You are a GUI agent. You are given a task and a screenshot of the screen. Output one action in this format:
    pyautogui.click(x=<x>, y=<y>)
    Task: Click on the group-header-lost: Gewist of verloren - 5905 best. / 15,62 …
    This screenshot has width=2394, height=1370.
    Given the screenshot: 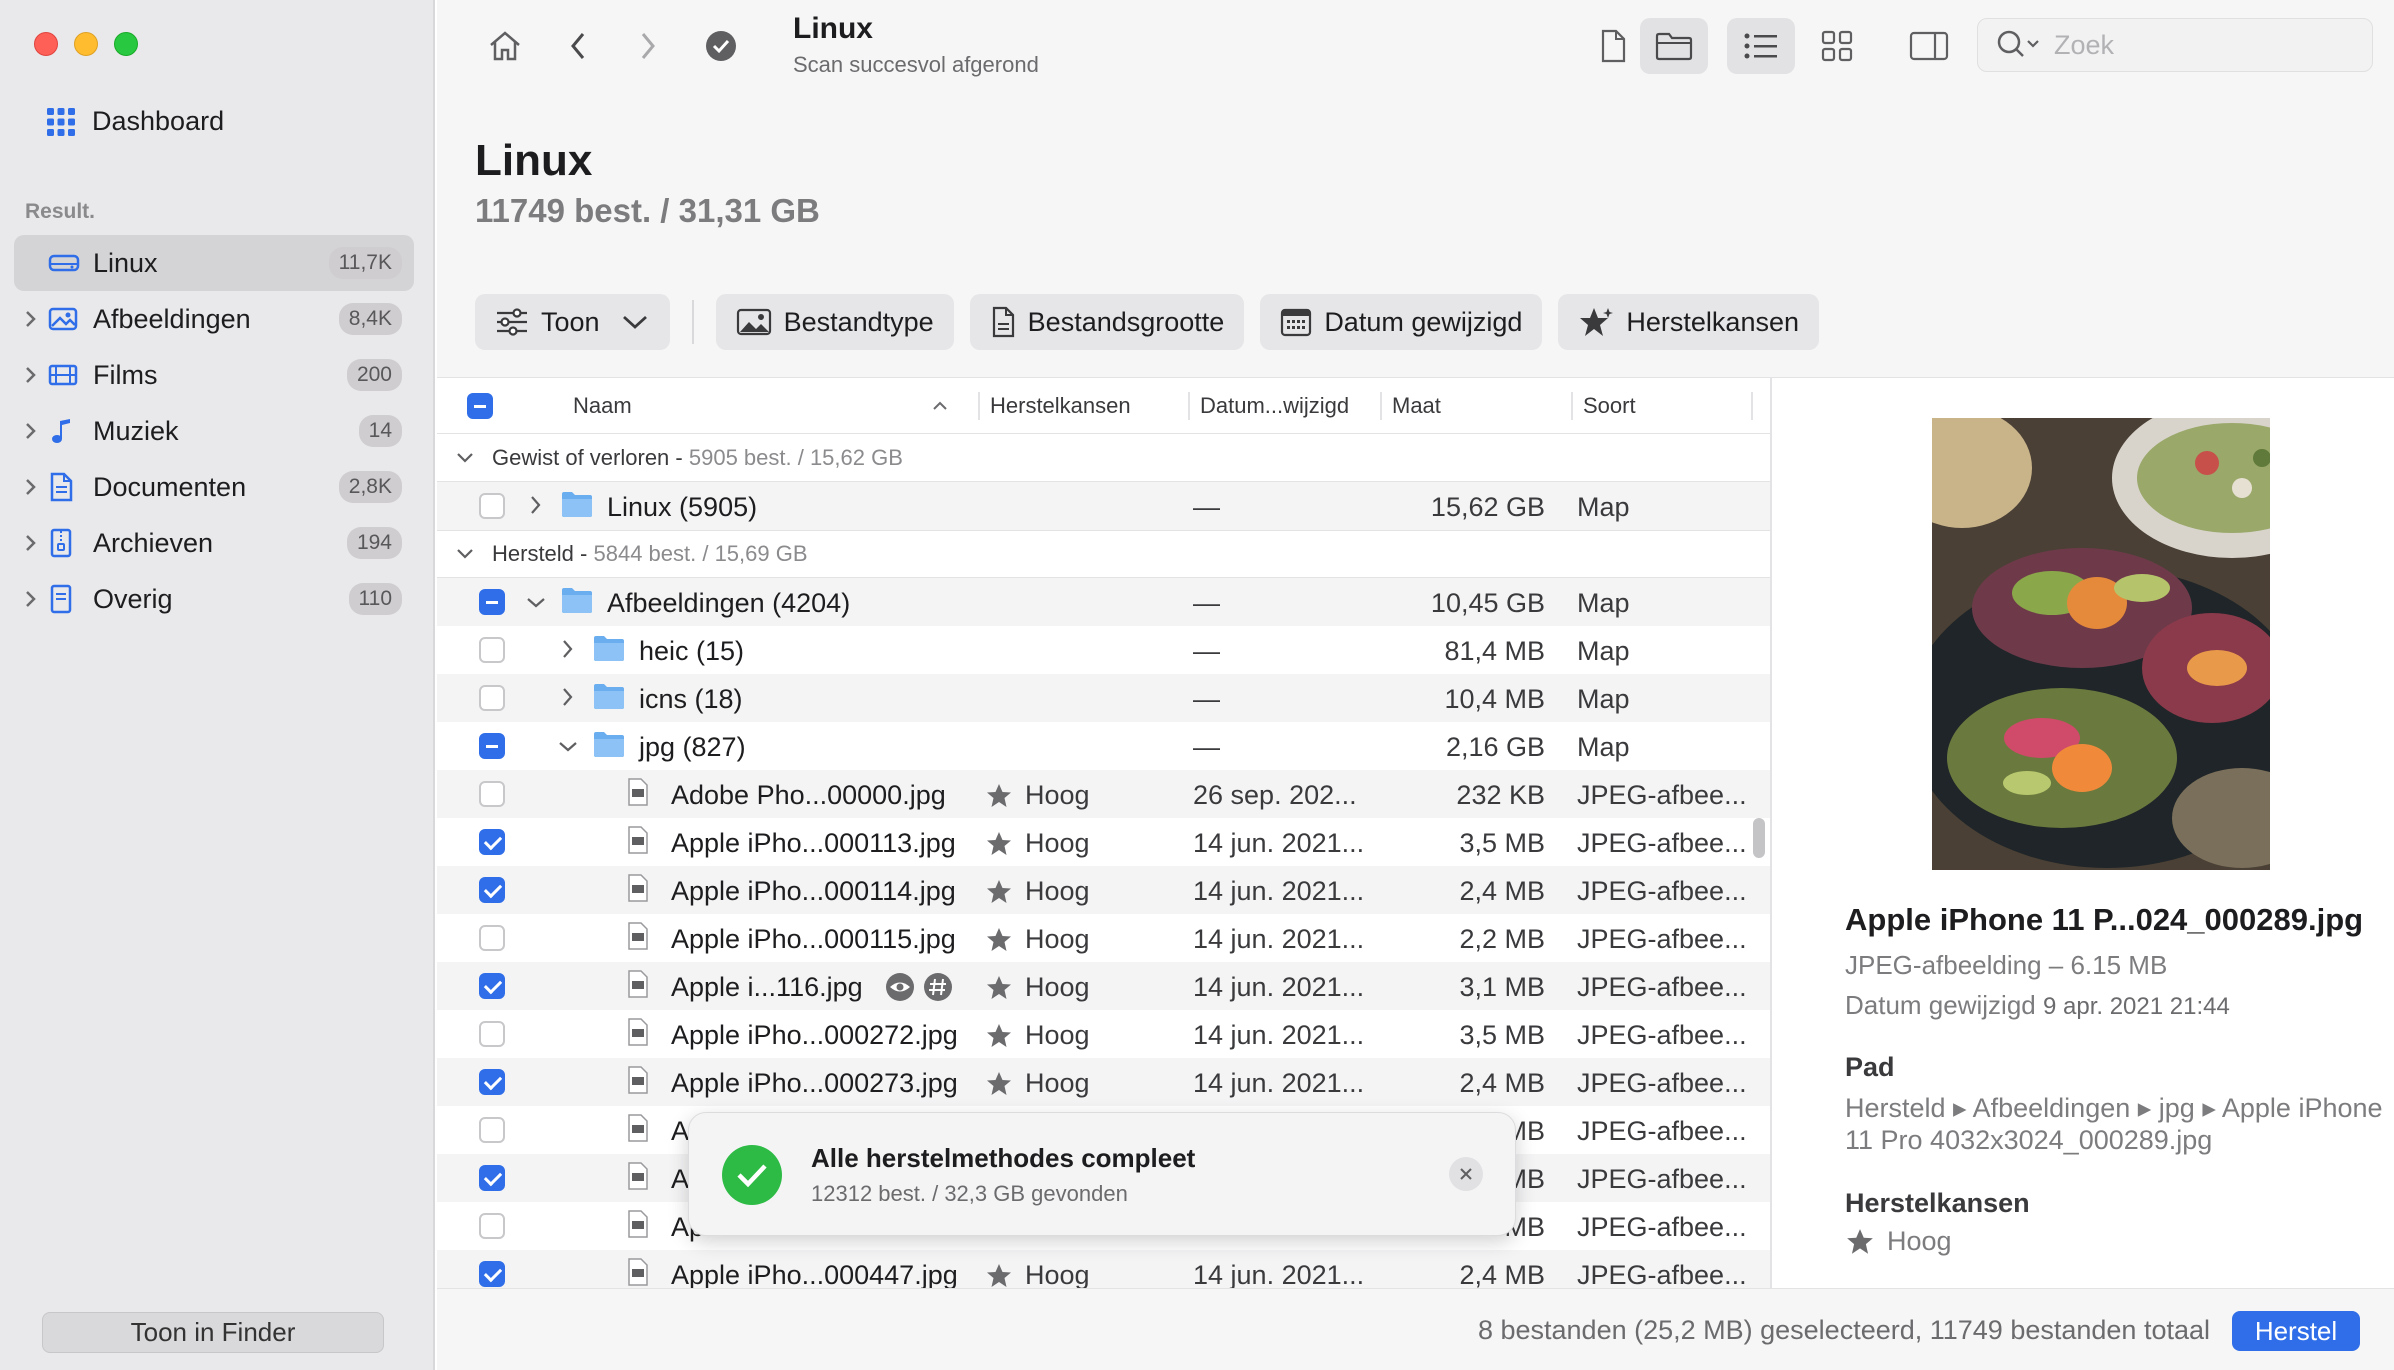 What is the action you would take?
    pyautogui.click(x=1103, y=458)
    